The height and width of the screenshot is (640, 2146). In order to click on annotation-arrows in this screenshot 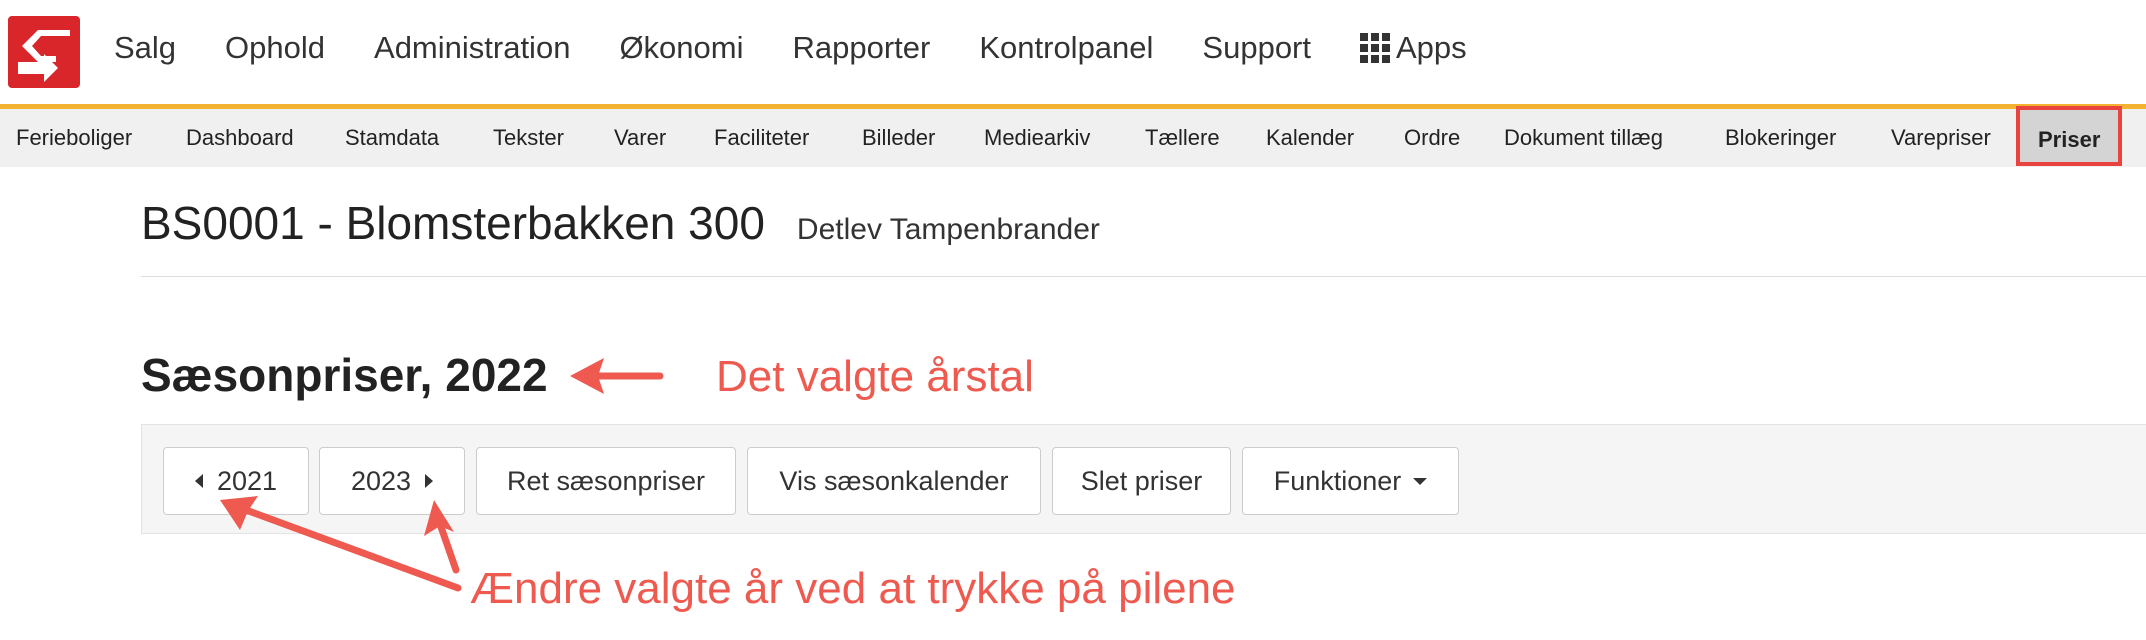, I will do `click(442, 475)`.